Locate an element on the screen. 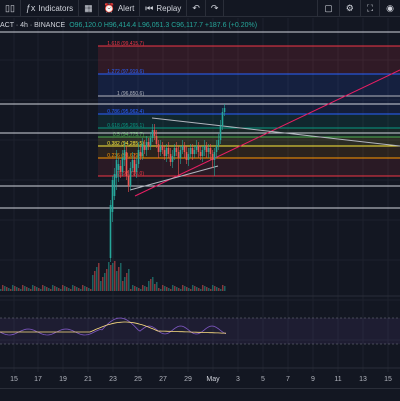  fullscreen-button: ⛶ is located at coordinates (369, 8).